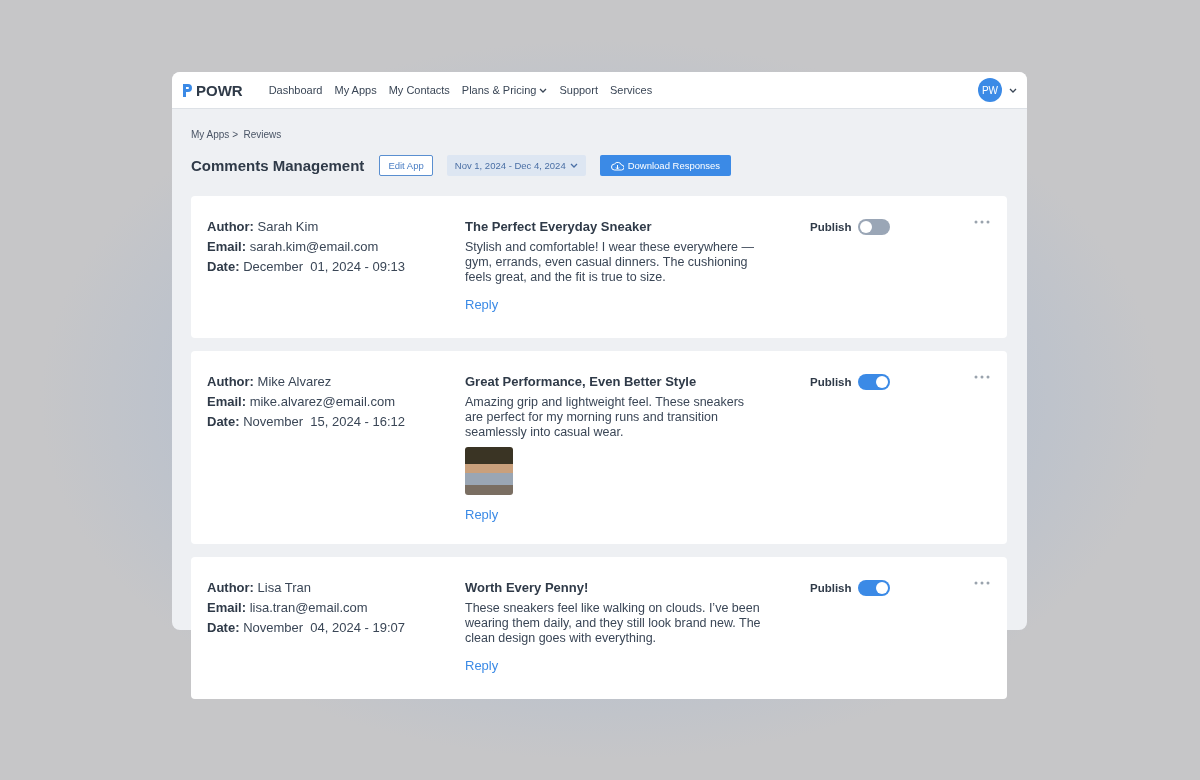 This screenshot has width=1200, height=780. I want to click on avatar: PW, so click(990, 90).